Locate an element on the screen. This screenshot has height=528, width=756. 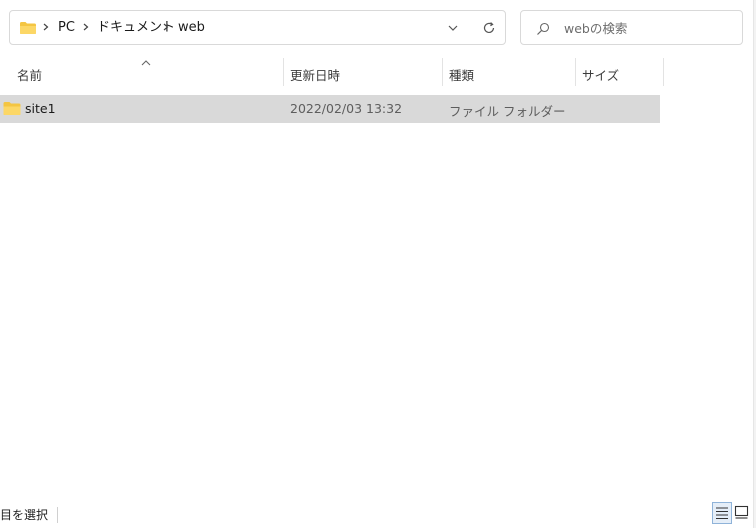
search-box is located at coordinates (631, 27).